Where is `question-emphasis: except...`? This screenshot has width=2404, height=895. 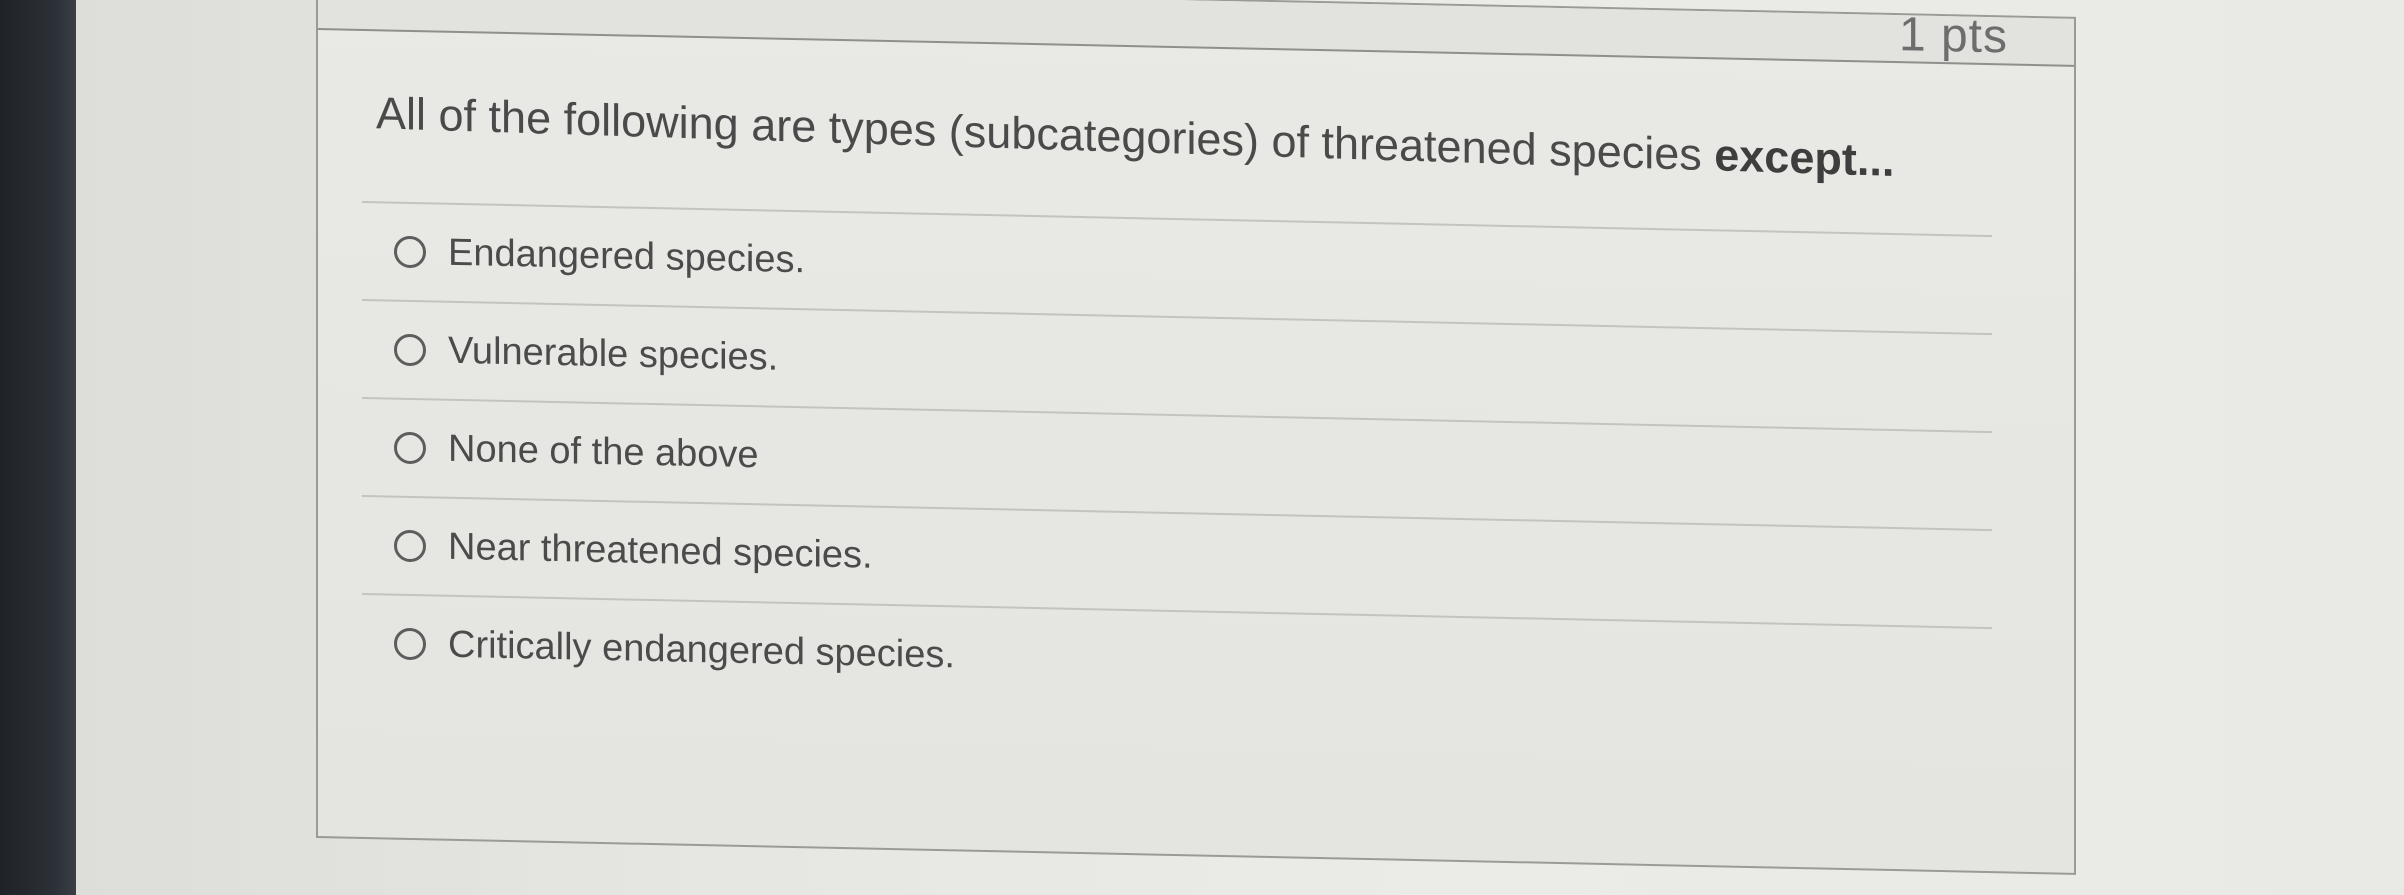
question-emphasis: except... is located at coordinates (1804, 157).